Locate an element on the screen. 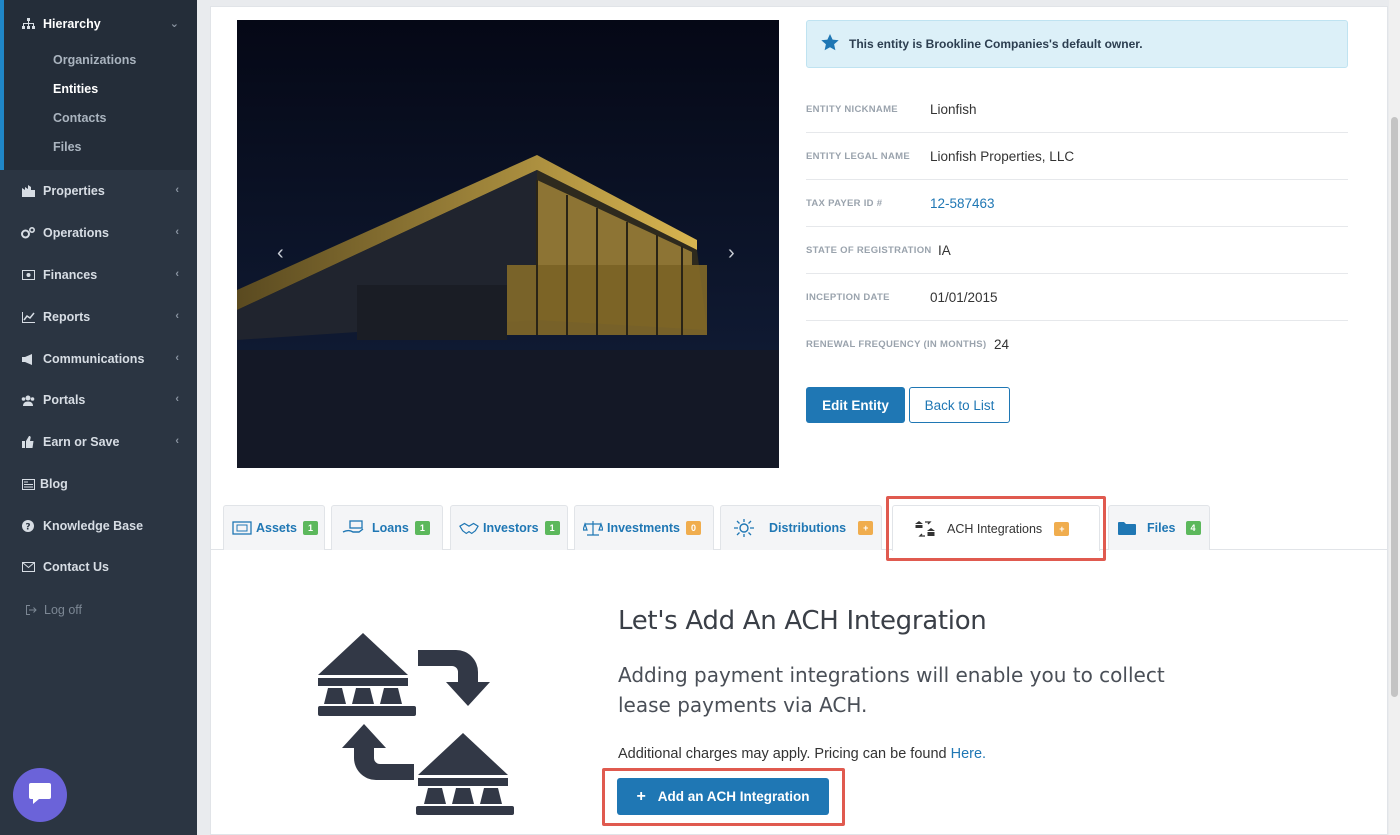 This screenshot has width=1400, height=835. tab-badge: 4 is located at coordinates (1193, 528).